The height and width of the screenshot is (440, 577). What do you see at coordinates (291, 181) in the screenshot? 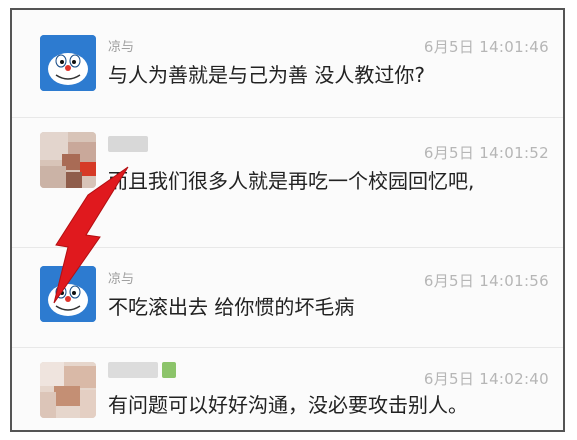
I see `message-text: 而且我们很多人就是再吃一个校园回忆吧,` at bounding box center [291, 181].